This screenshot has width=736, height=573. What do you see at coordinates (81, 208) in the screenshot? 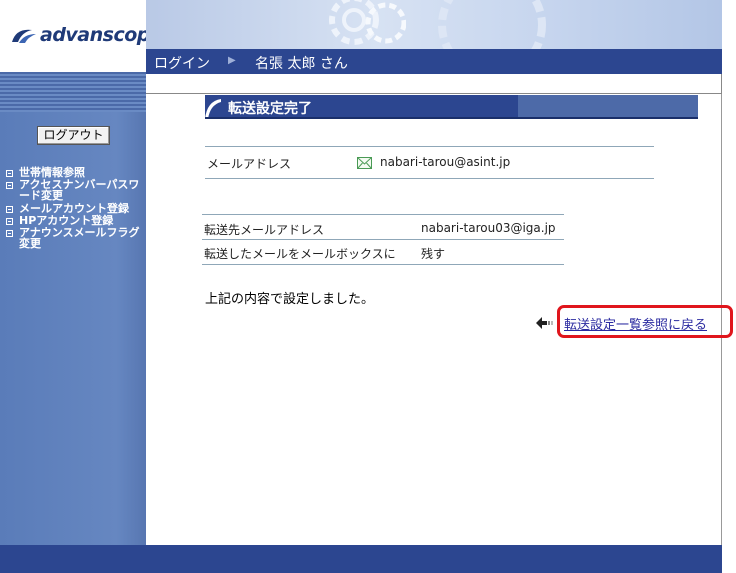
I see `sidebar-item-label: メールアカウント登録` at bounding box center [81, 208].